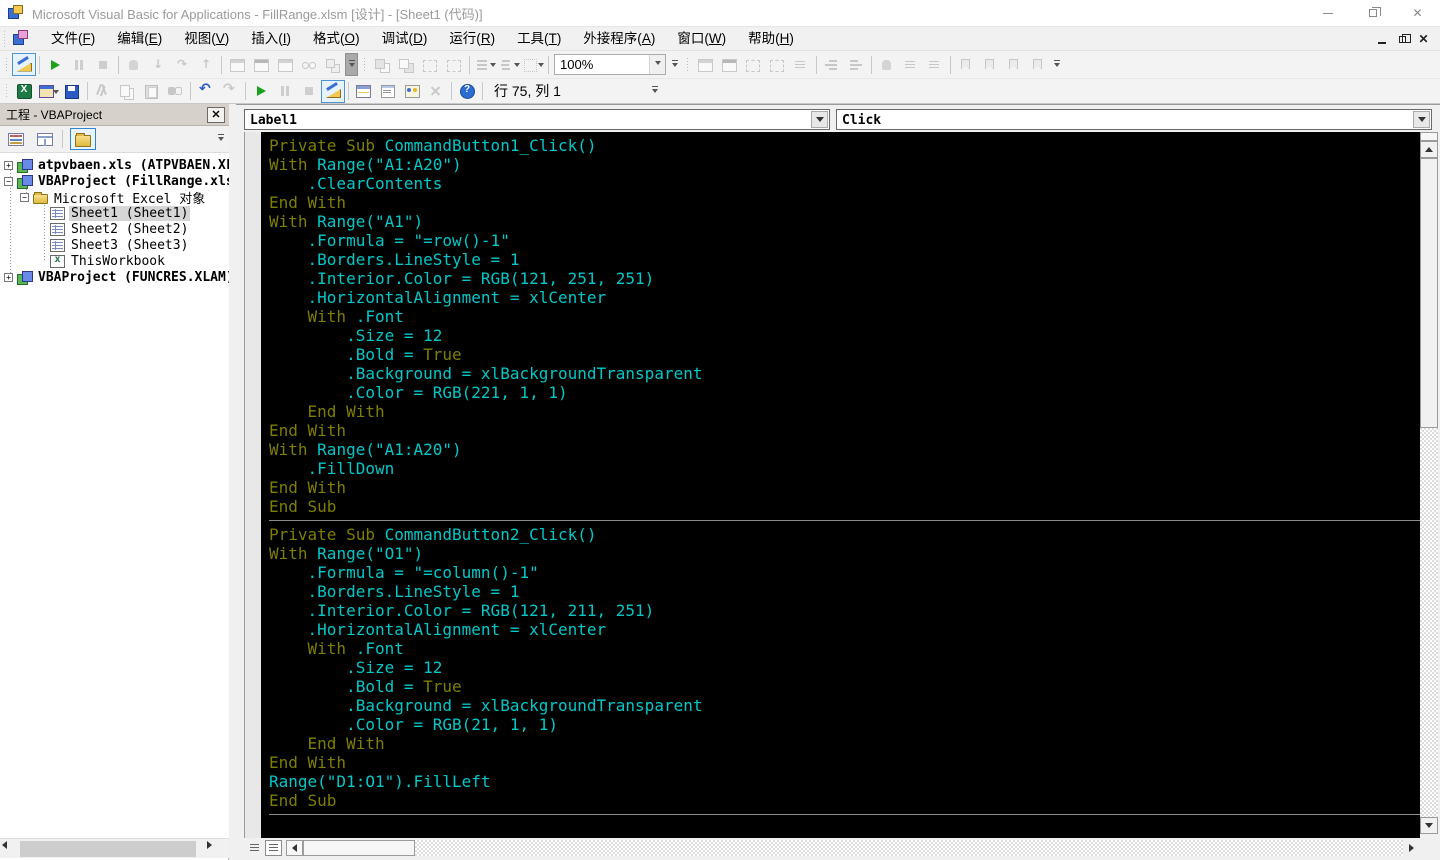 This screenshot has width=1440, height=860. What do you see at coordinates (844, 183) in the screenshot?
I see `code-line: .ClearContents` at bounding box center [844, 183].